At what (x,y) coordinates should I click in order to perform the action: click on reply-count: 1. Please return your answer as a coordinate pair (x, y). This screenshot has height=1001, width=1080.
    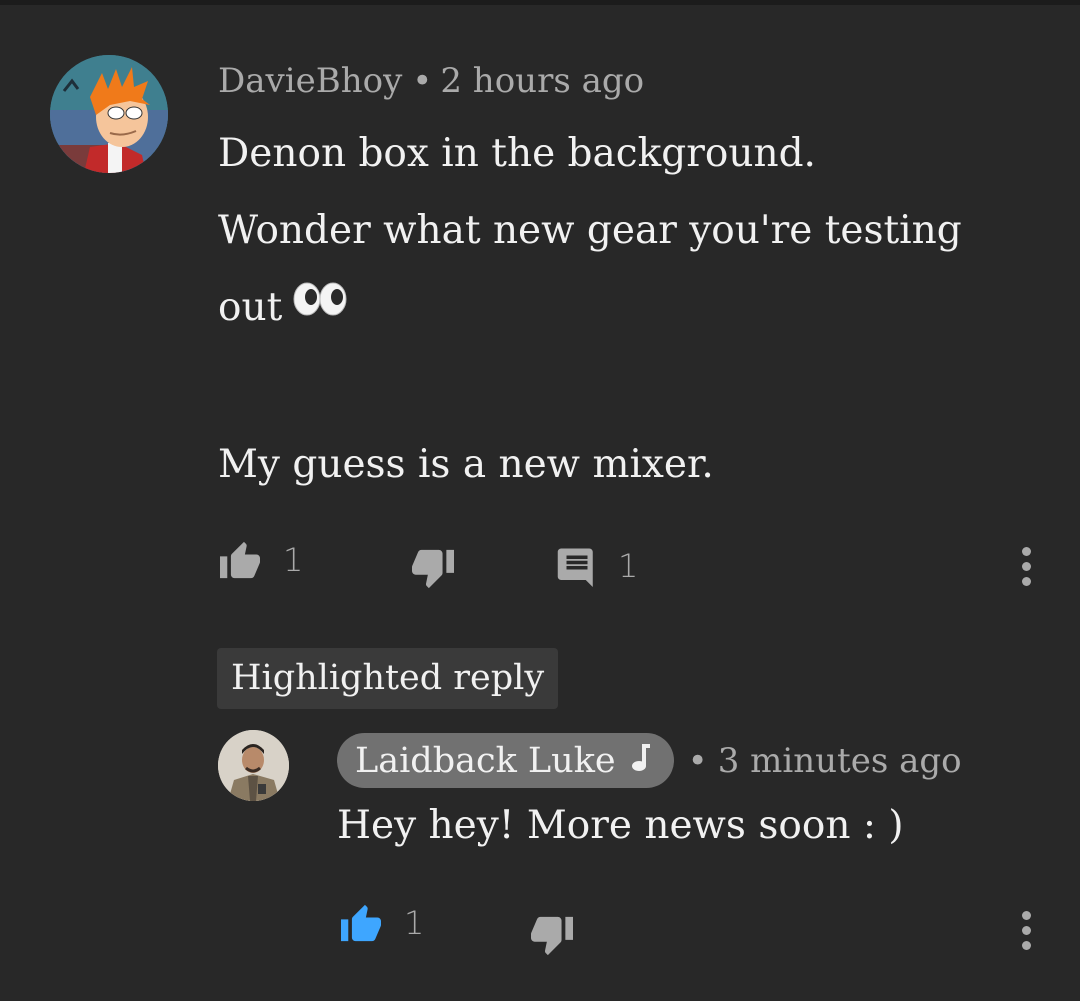
    Looking at the image, I should click on (628, 566).